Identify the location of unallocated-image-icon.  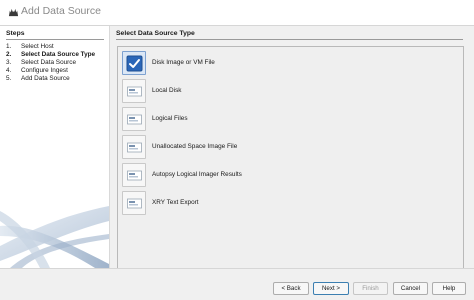
(134, 147).